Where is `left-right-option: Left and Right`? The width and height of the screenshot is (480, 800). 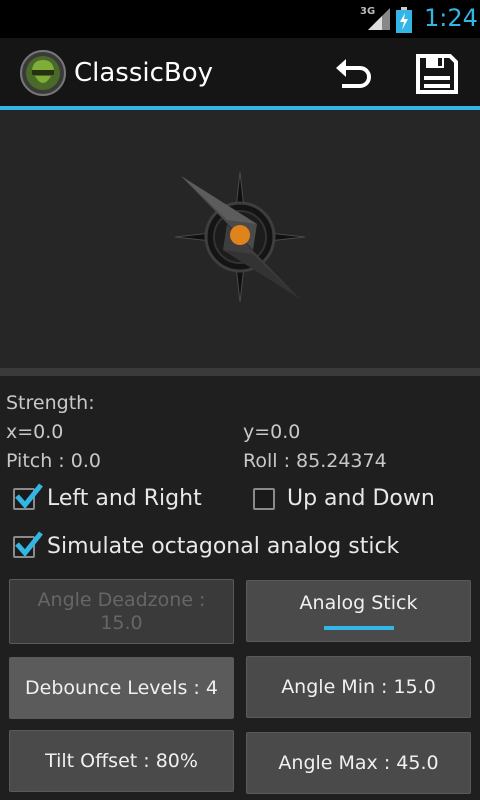 left-right-option: Left and Right is located at coordinates (107, 496).